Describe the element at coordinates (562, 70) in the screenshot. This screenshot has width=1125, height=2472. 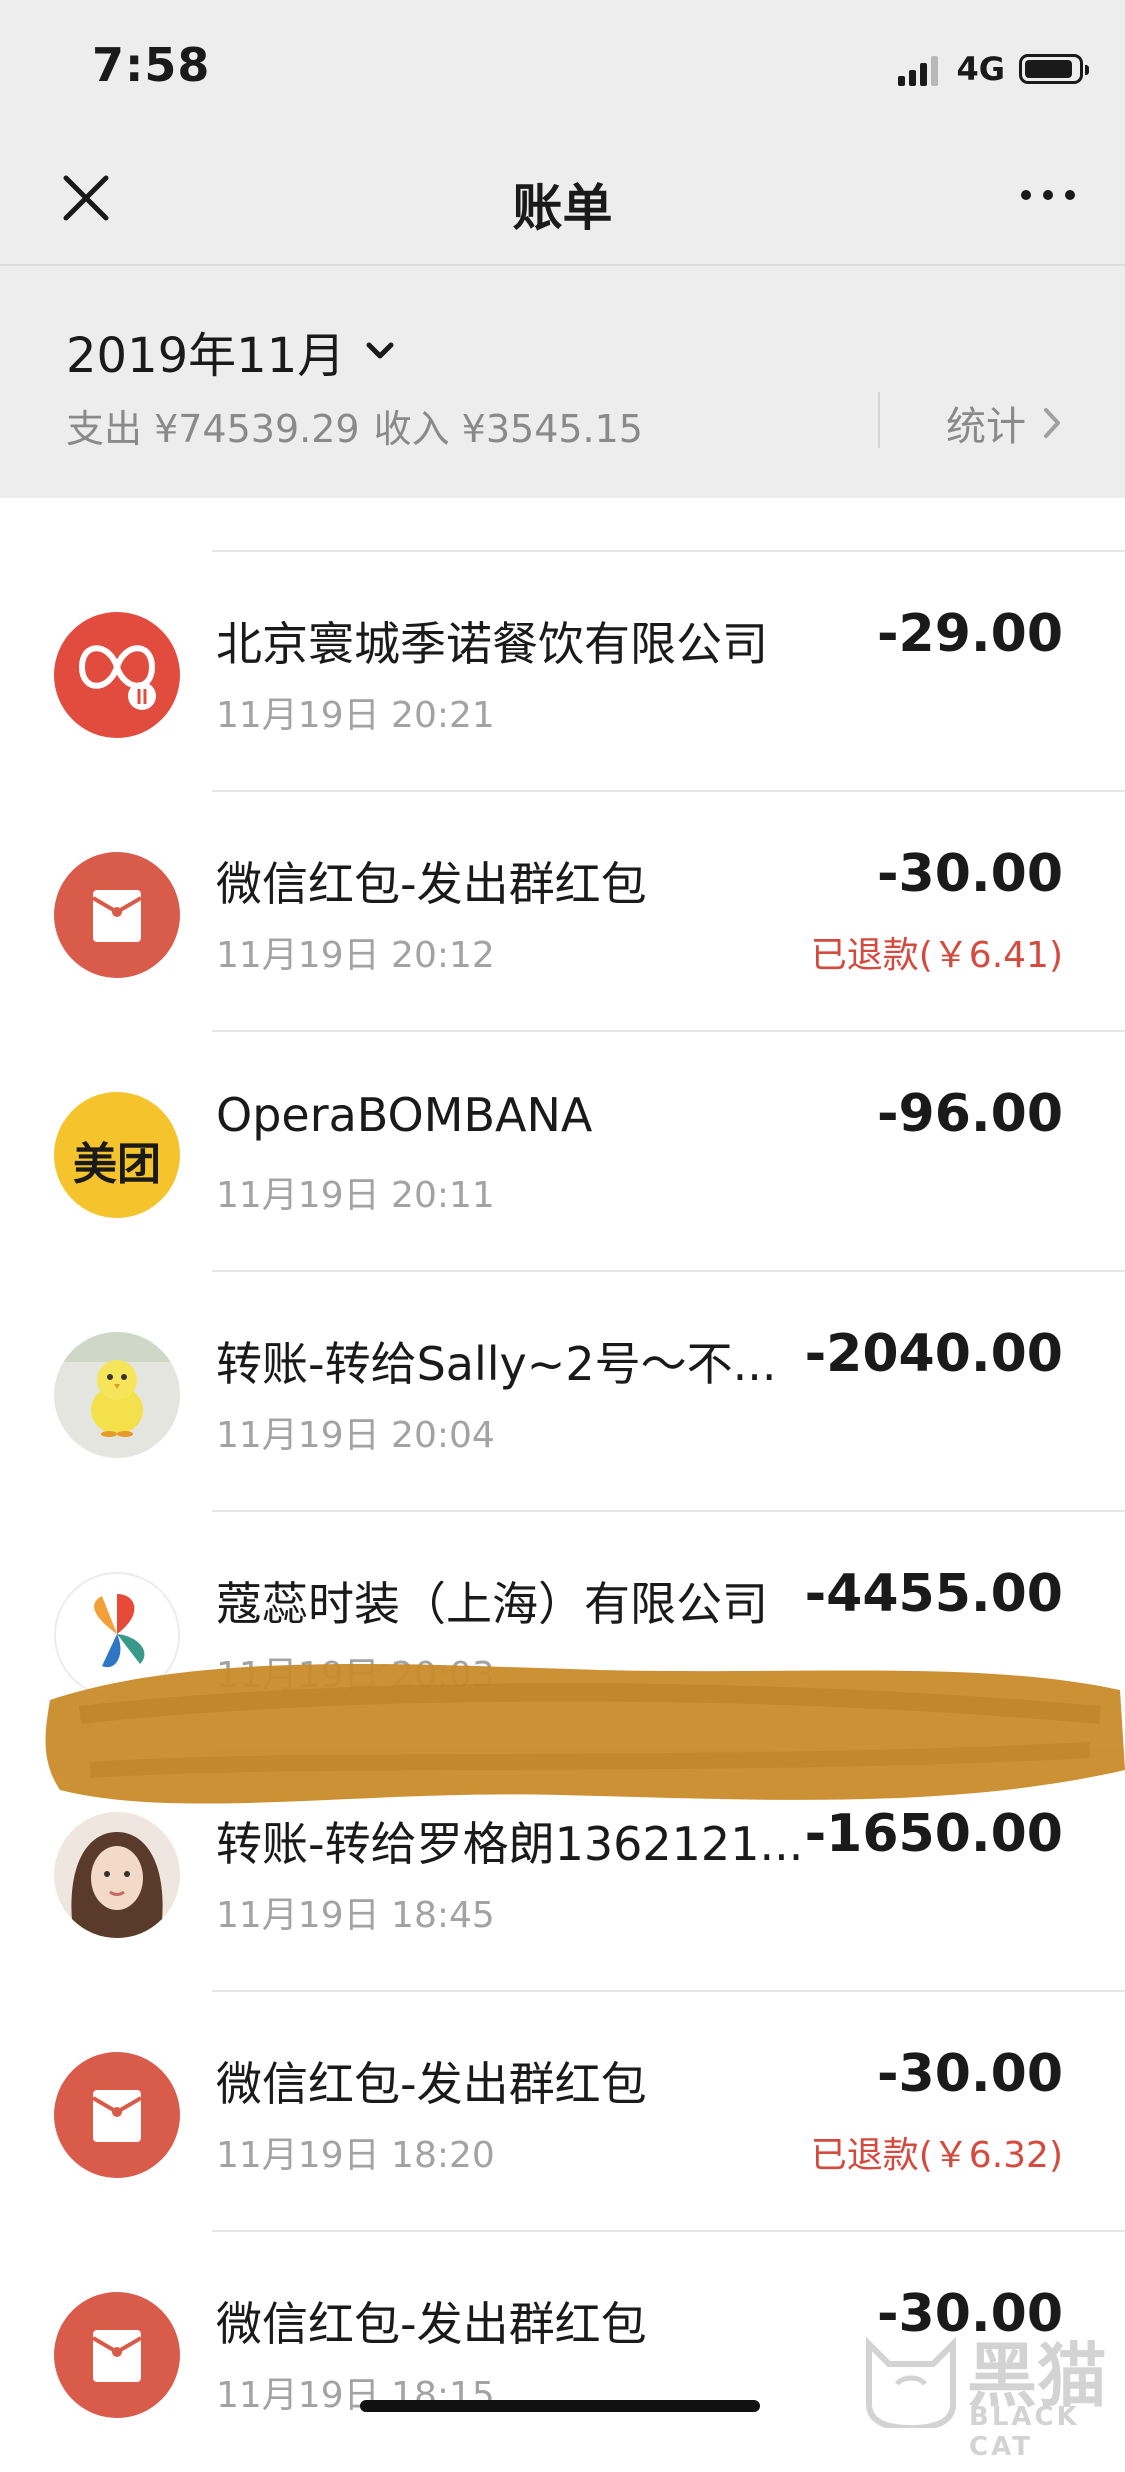
I see `status-bar: 7:58 4G` at that location.